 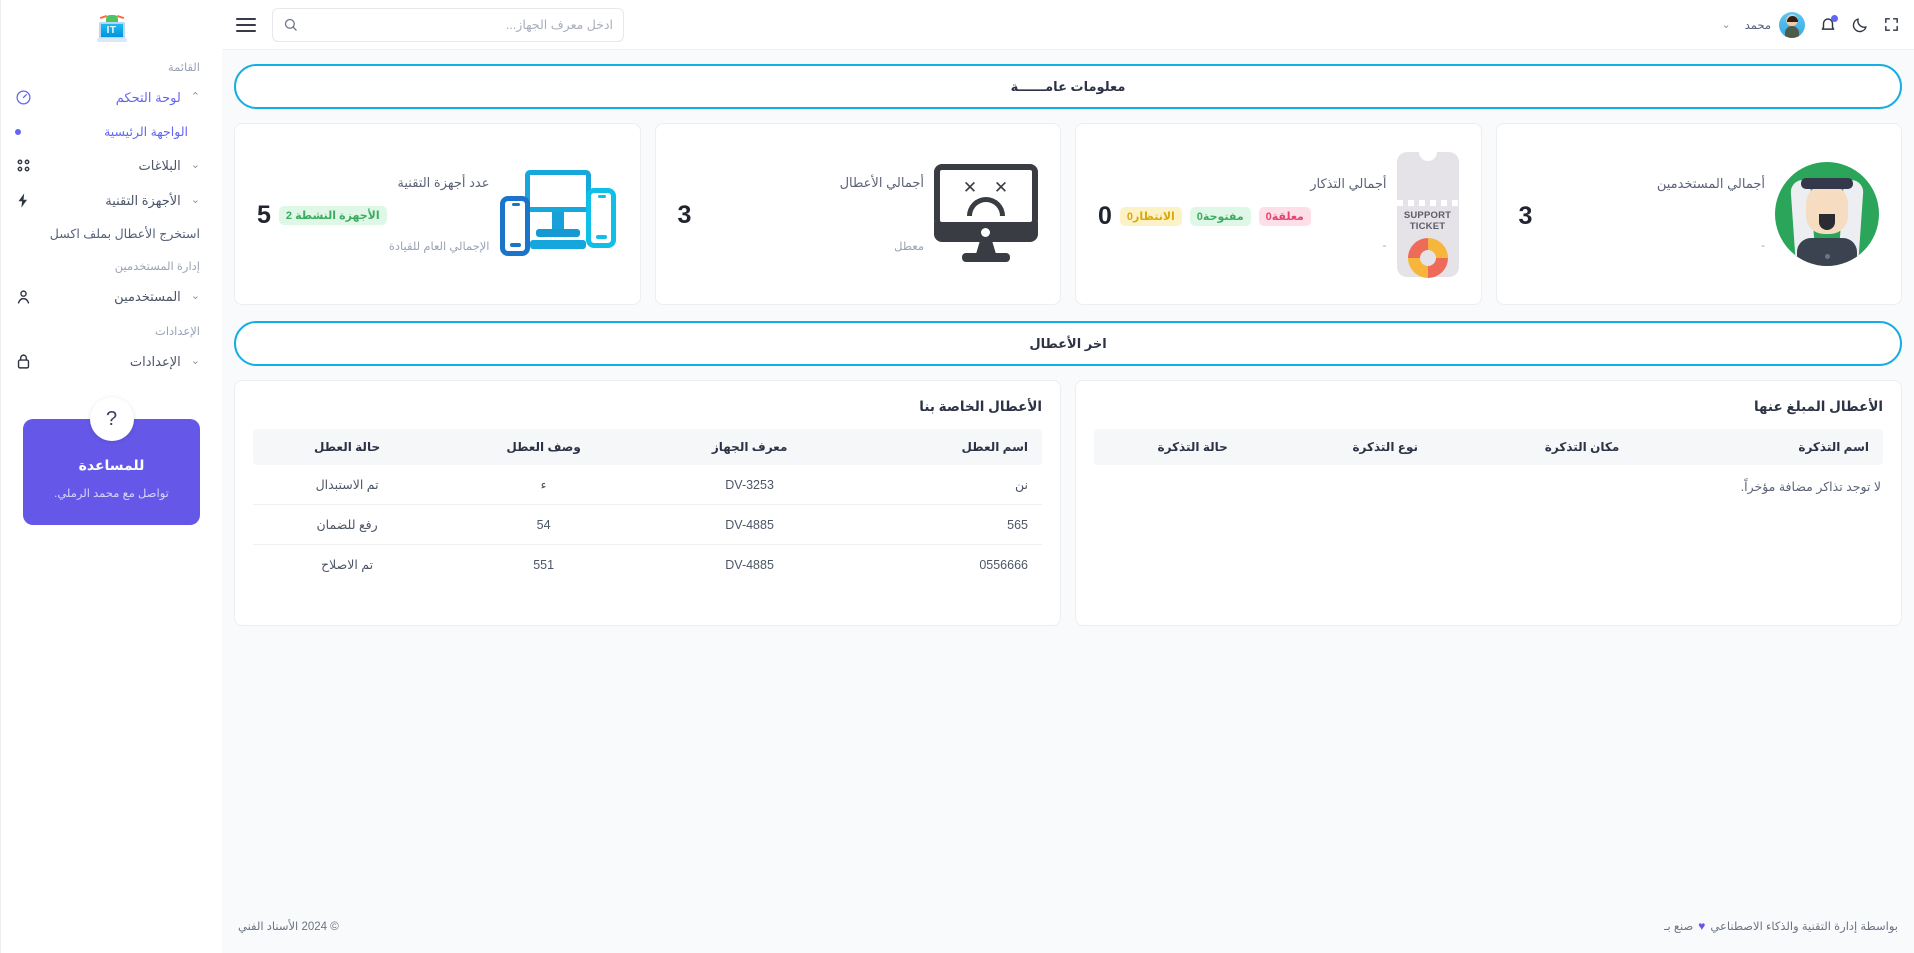 What do you see at coordinates (1525, 216) in the screenshot?
I see `stat-card-users-value: 3` at bounding box center [1525, 216].